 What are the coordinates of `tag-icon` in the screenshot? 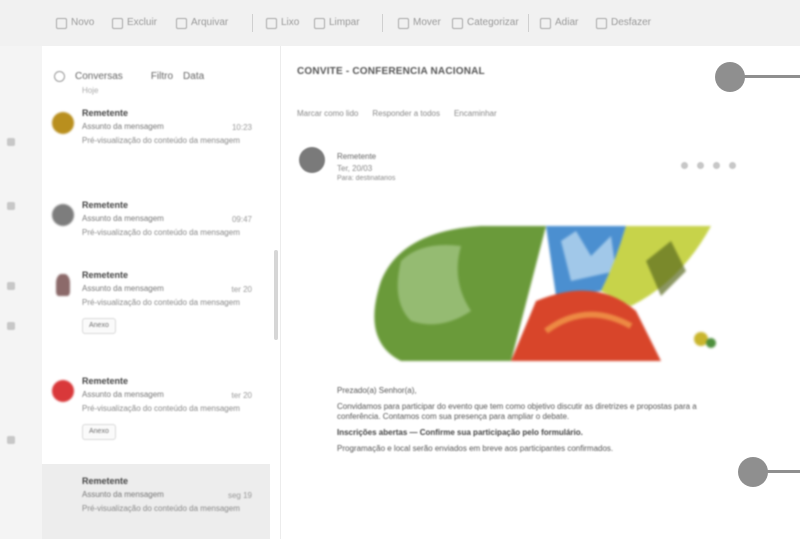 It's located at (457, 23).